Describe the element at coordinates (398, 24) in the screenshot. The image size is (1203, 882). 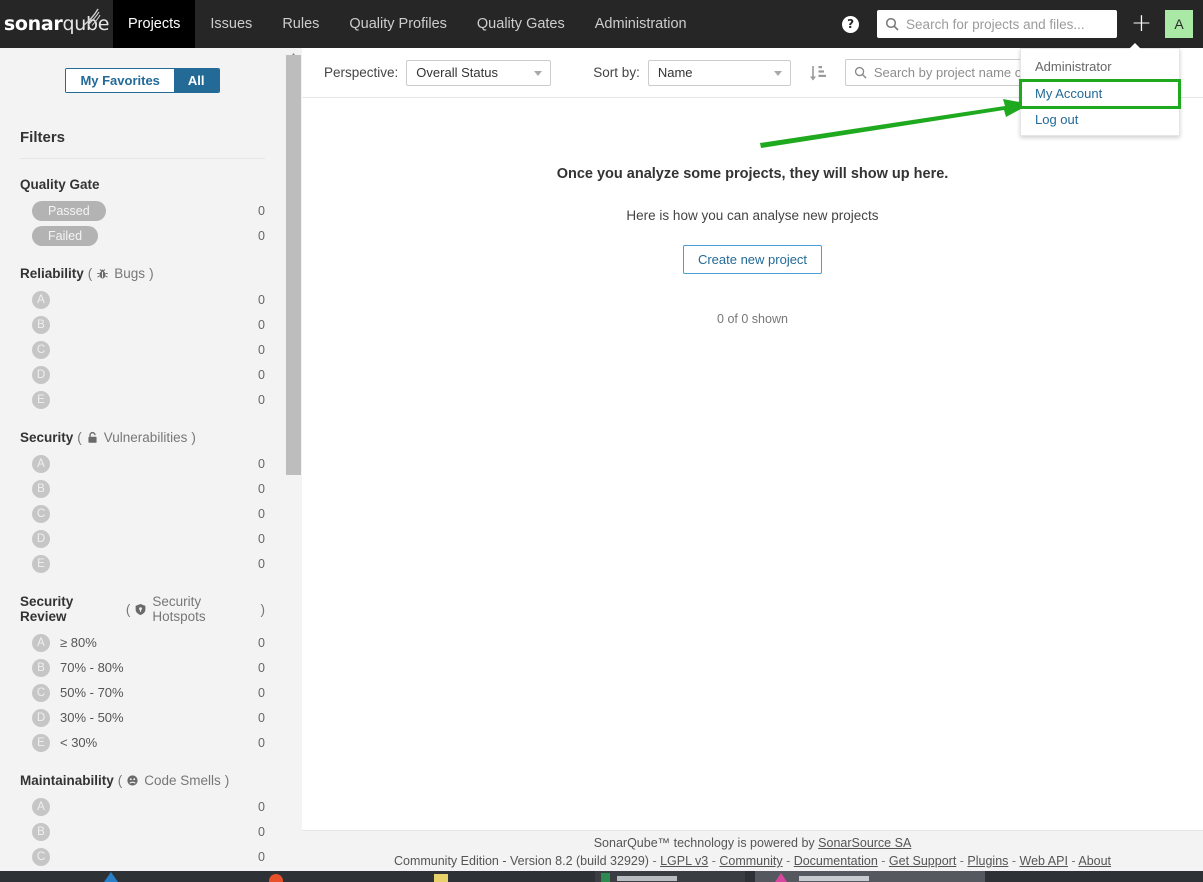
I see `nav-link-quality-profiles: Quality Profiles` at that location.